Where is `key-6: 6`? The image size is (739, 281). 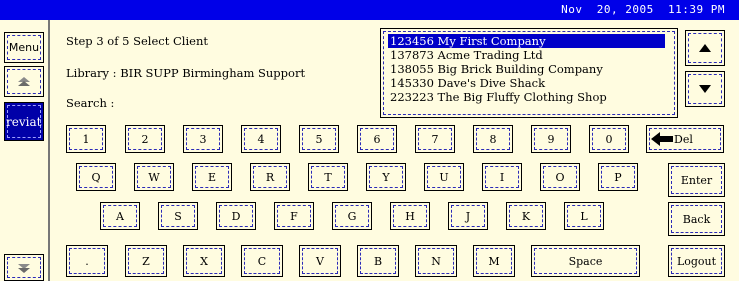 key-6: 6 is located at coordinates (377, 139).